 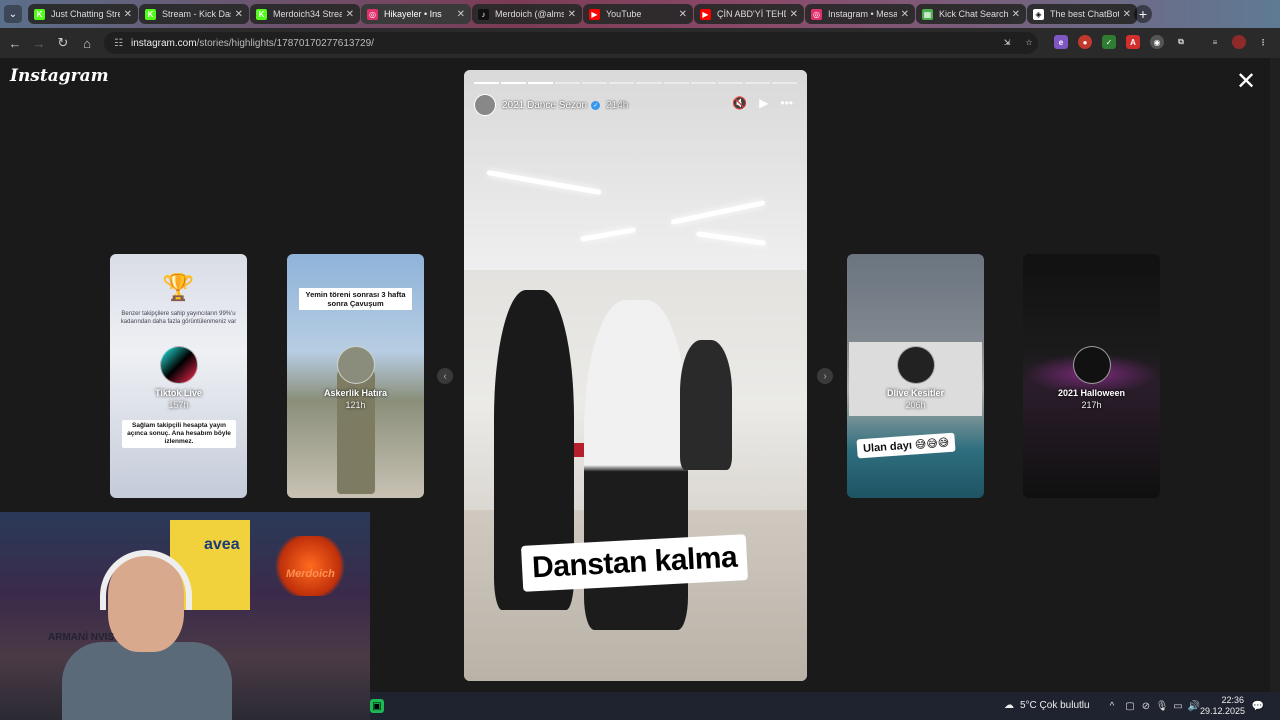 What do you see at coordinates (87, 43) in the screenshot?
I see `home-icon: ⌂` at bounding box center [87, 43].